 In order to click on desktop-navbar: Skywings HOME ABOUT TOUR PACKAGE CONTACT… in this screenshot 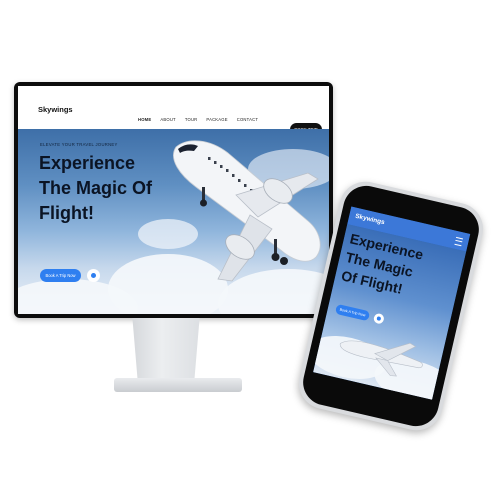, I will do `click(173, 111)`.